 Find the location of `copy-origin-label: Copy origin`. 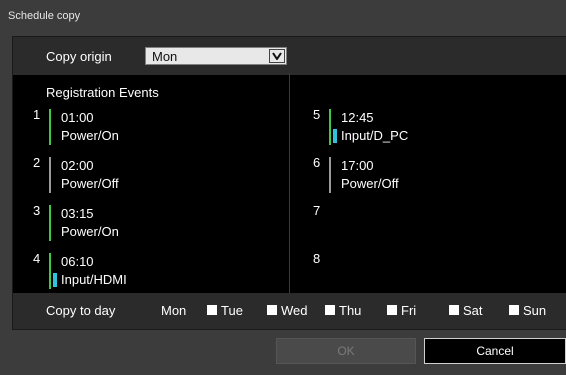

copy-origin-label: Copy origin is located at coordinates (79, 56).